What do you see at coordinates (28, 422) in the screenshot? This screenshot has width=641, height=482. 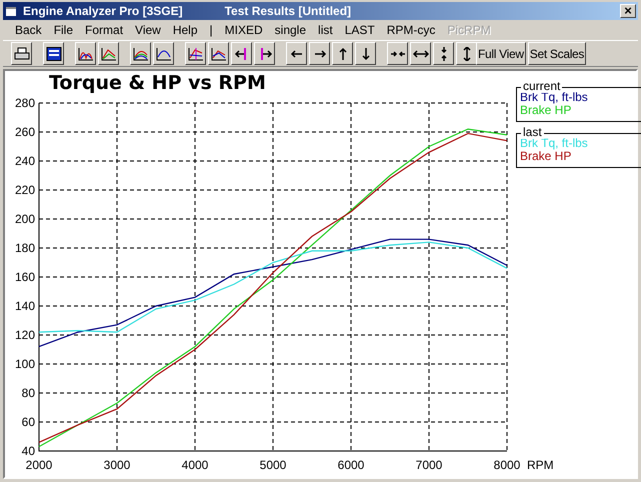 I see `y-tick-label: 60` at bounding box center [28, 422].